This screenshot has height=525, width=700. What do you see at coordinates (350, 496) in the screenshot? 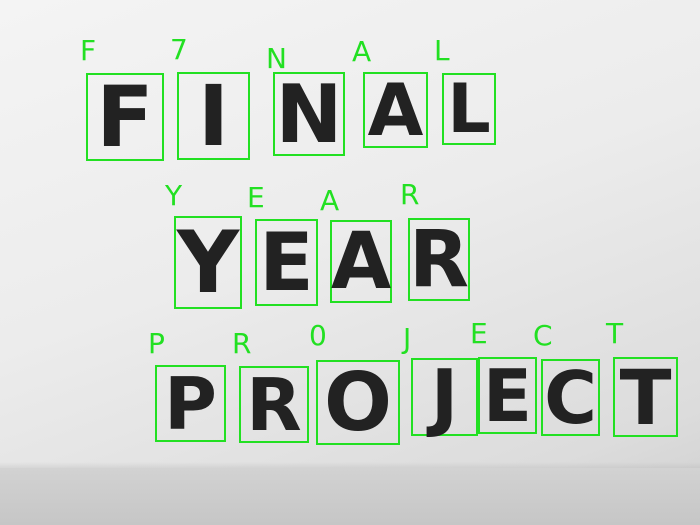
I see `table-surface` at bounding box center [350, 496].